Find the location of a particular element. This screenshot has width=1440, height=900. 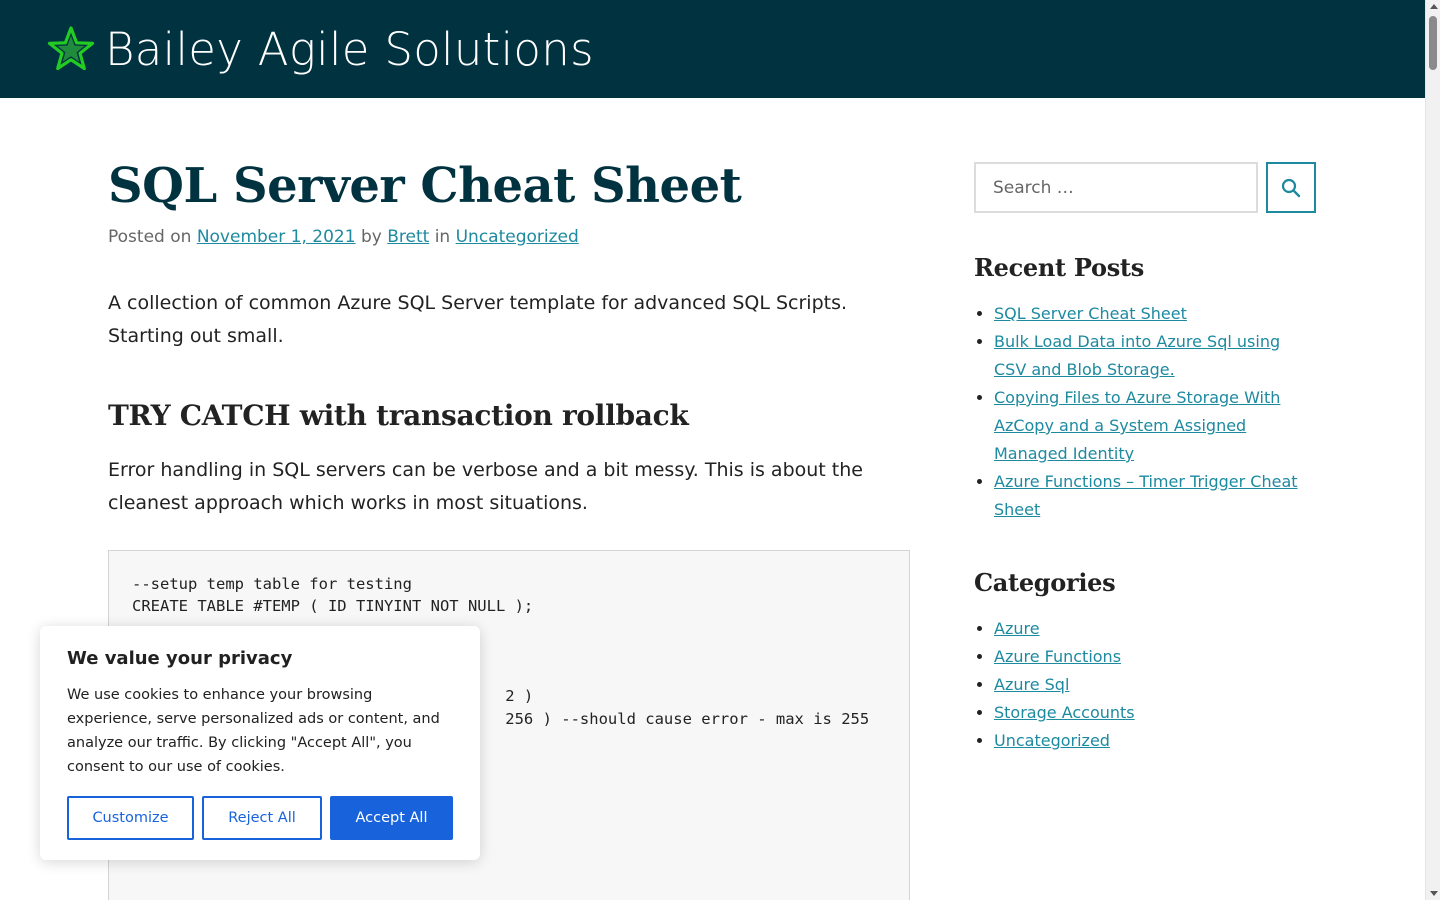

meta-prefix: Posted on is located at coordinates (150, 236).